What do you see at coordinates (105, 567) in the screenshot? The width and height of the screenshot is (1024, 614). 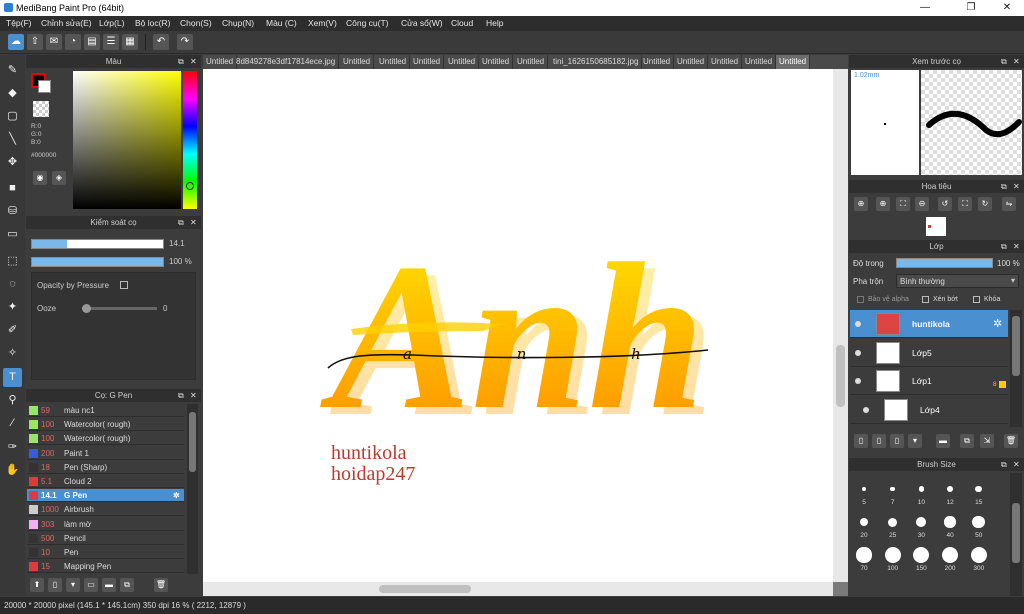 I see `brush-list-item: 15 Mapping Pen` at bounding box center [105, 567].